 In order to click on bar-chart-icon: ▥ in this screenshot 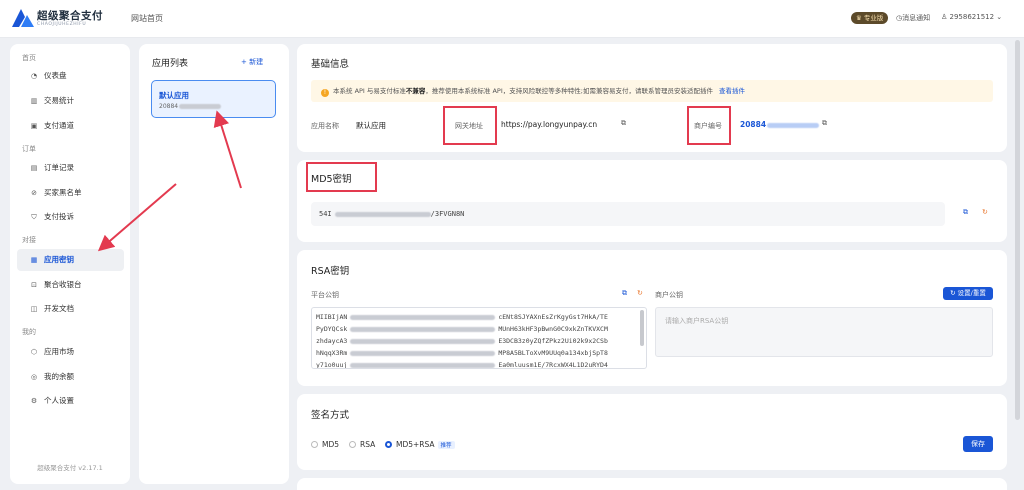, I will do `click(34, 101)`.